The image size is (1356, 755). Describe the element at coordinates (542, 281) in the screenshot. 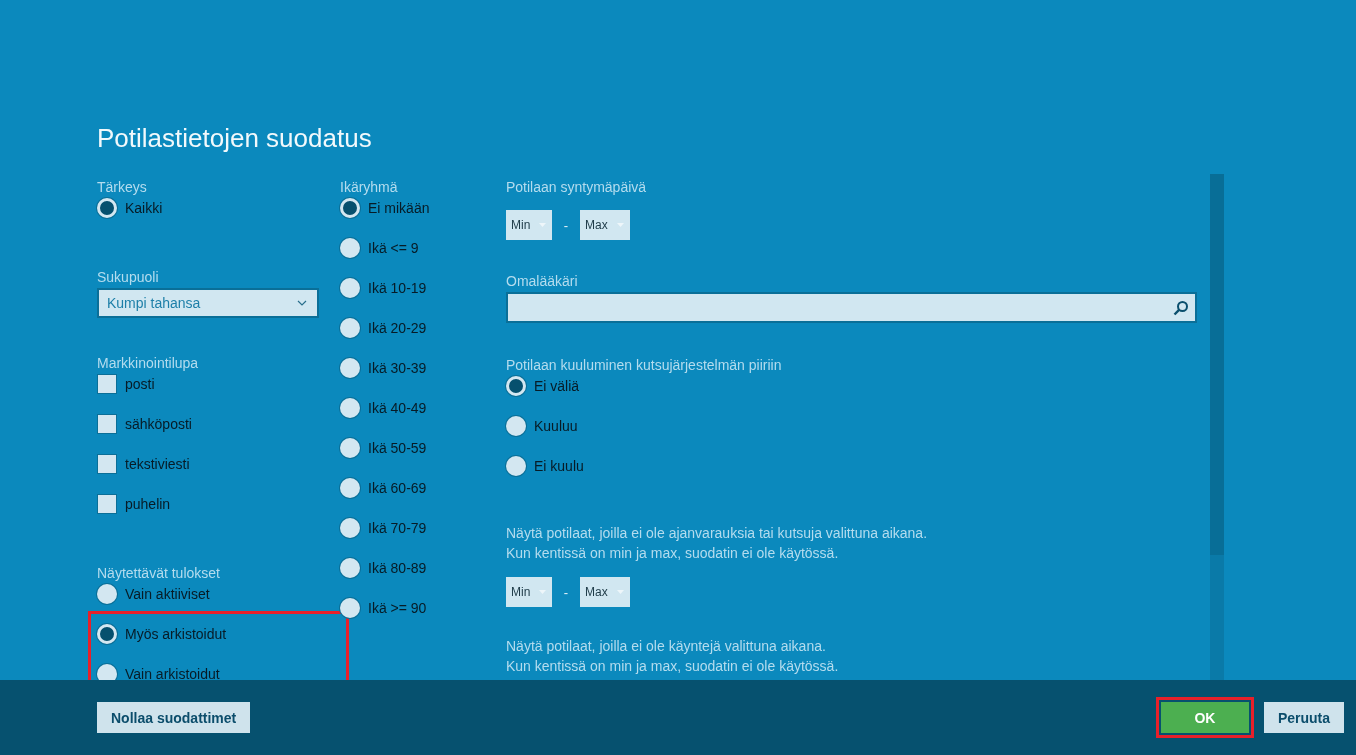

I see `field-label: Omalääkäri` at that location.